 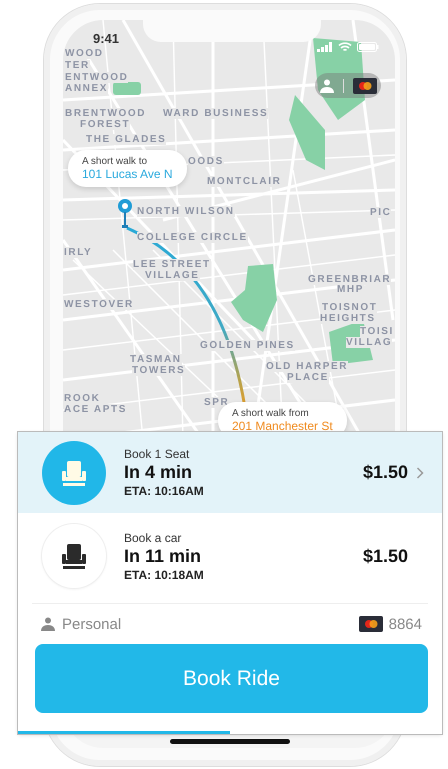 What do you see at coordinates (84, 53) in the screenshot?
I see `map-label: WOOD` at bounding box center [84, 53].